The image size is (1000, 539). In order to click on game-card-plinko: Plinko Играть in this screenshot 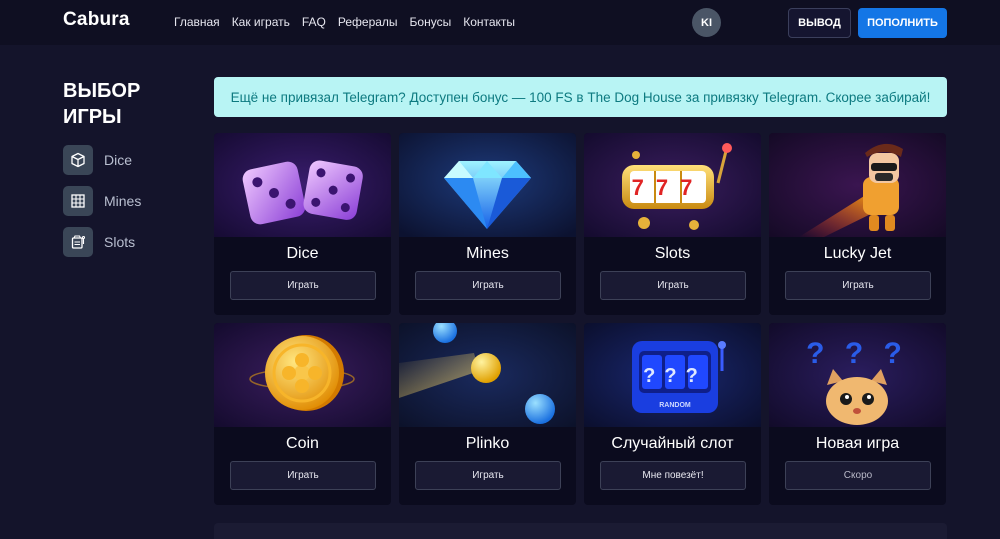, I will do `click(487, 414)`.